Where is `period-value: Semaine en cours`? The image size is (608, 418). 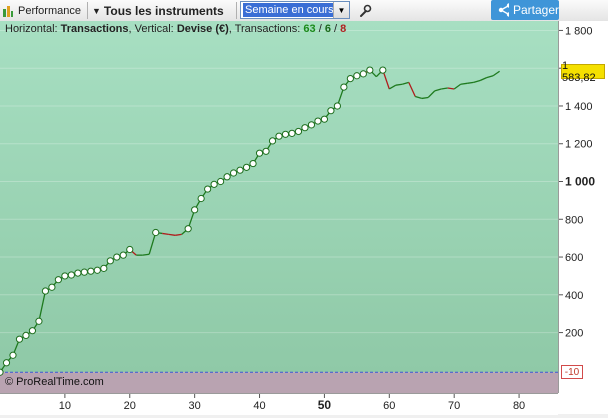
period-value: Semaine en cours is located at coordinates (289, 10).